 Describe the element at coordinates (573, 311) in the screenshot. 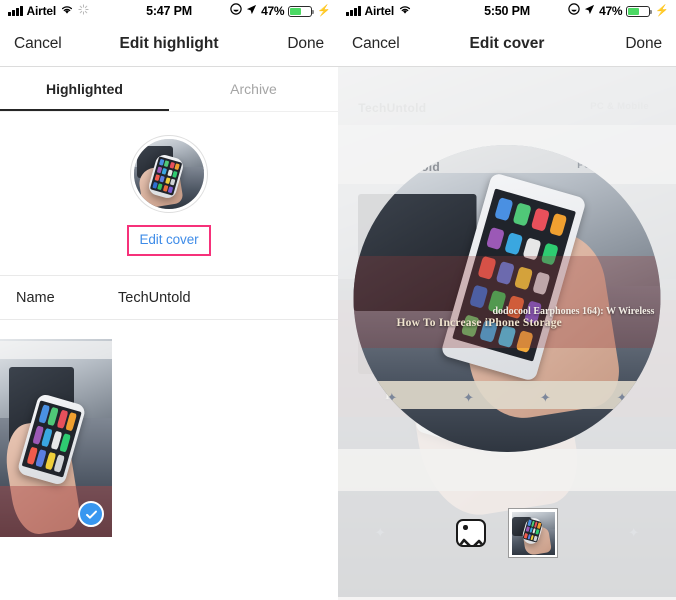

I see `photo-side-headline: dodocool Earphones 164): W Wireless` at that location.